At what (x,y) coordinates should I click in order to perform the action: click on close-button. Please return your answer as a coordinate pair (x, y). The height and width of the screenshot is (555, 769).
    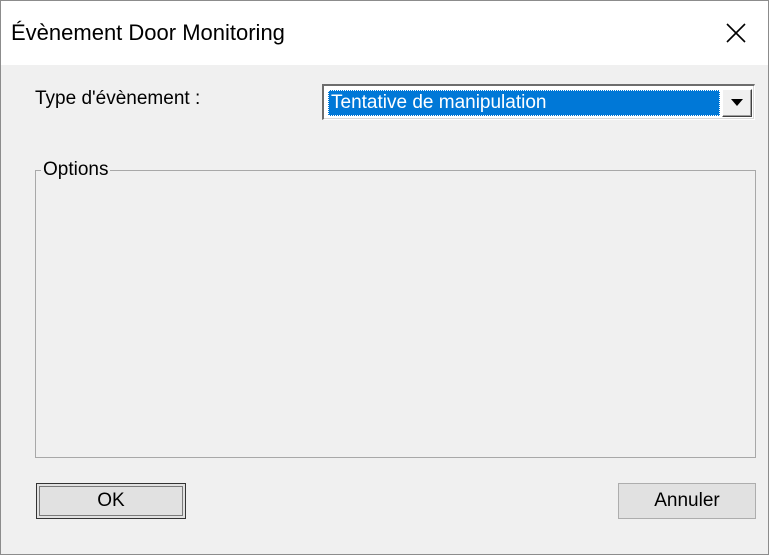
    Looking at the image, I should click on (736, 33).